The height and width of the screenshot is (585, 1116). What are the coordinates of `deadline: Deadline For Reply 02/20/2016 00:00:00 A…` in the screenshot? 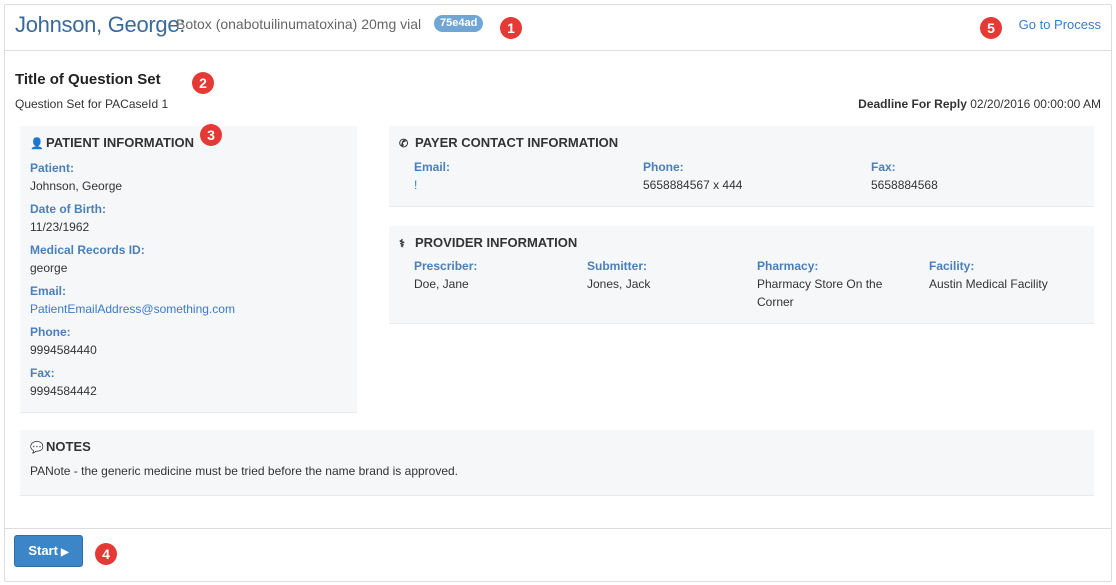 It's located at (979, 104).